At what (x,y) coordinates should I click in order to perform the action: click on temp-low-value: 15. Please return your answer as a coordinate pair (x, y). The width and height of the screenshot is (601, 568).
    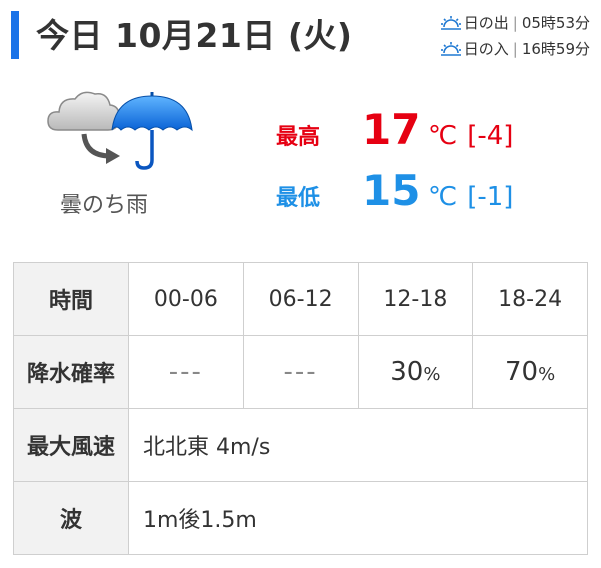
    Looking at the image, I should click on (391, 190).